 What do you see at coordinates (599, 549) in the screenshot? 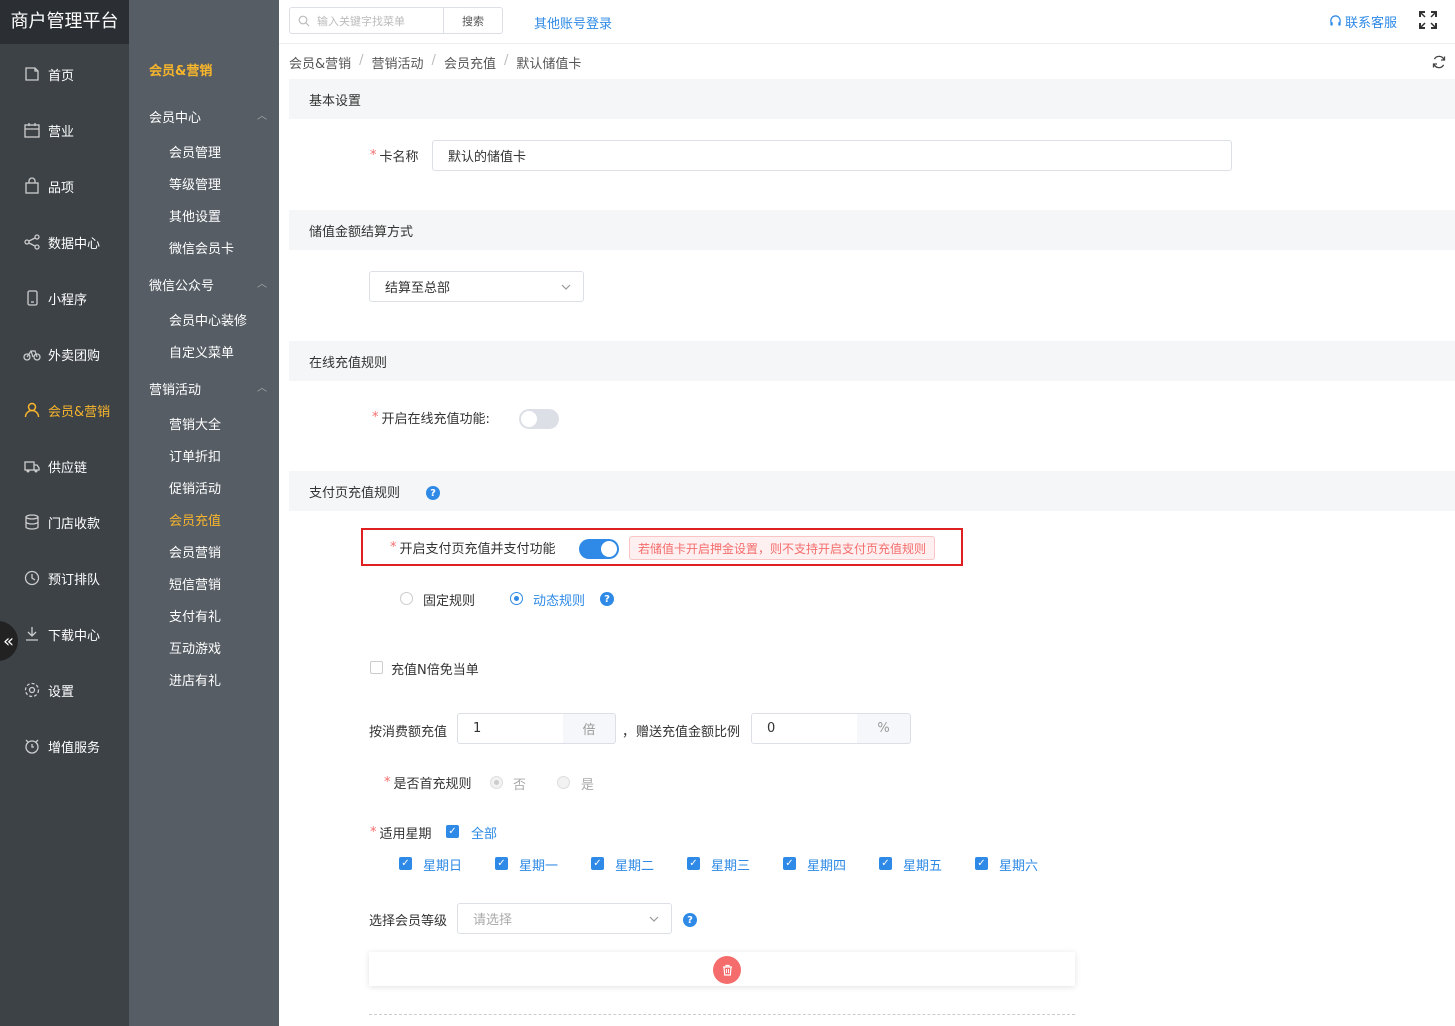
I see `paypage-recharge-toggle` at bounding box center [599, 549].